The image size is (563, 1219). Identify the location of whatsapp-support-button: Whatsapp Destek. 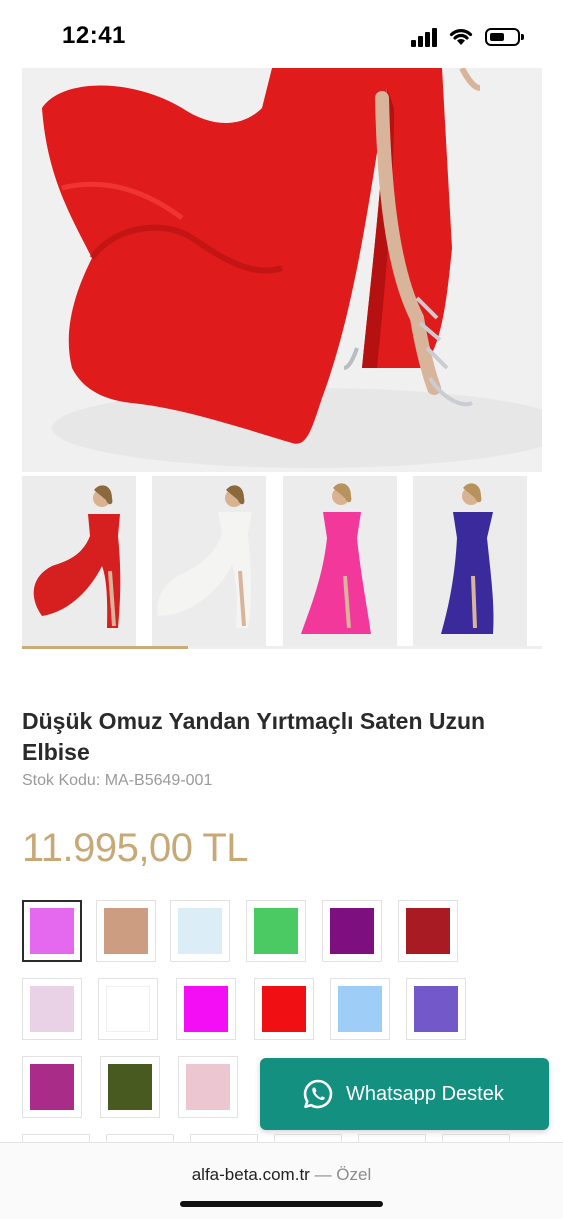
(404, 1094).